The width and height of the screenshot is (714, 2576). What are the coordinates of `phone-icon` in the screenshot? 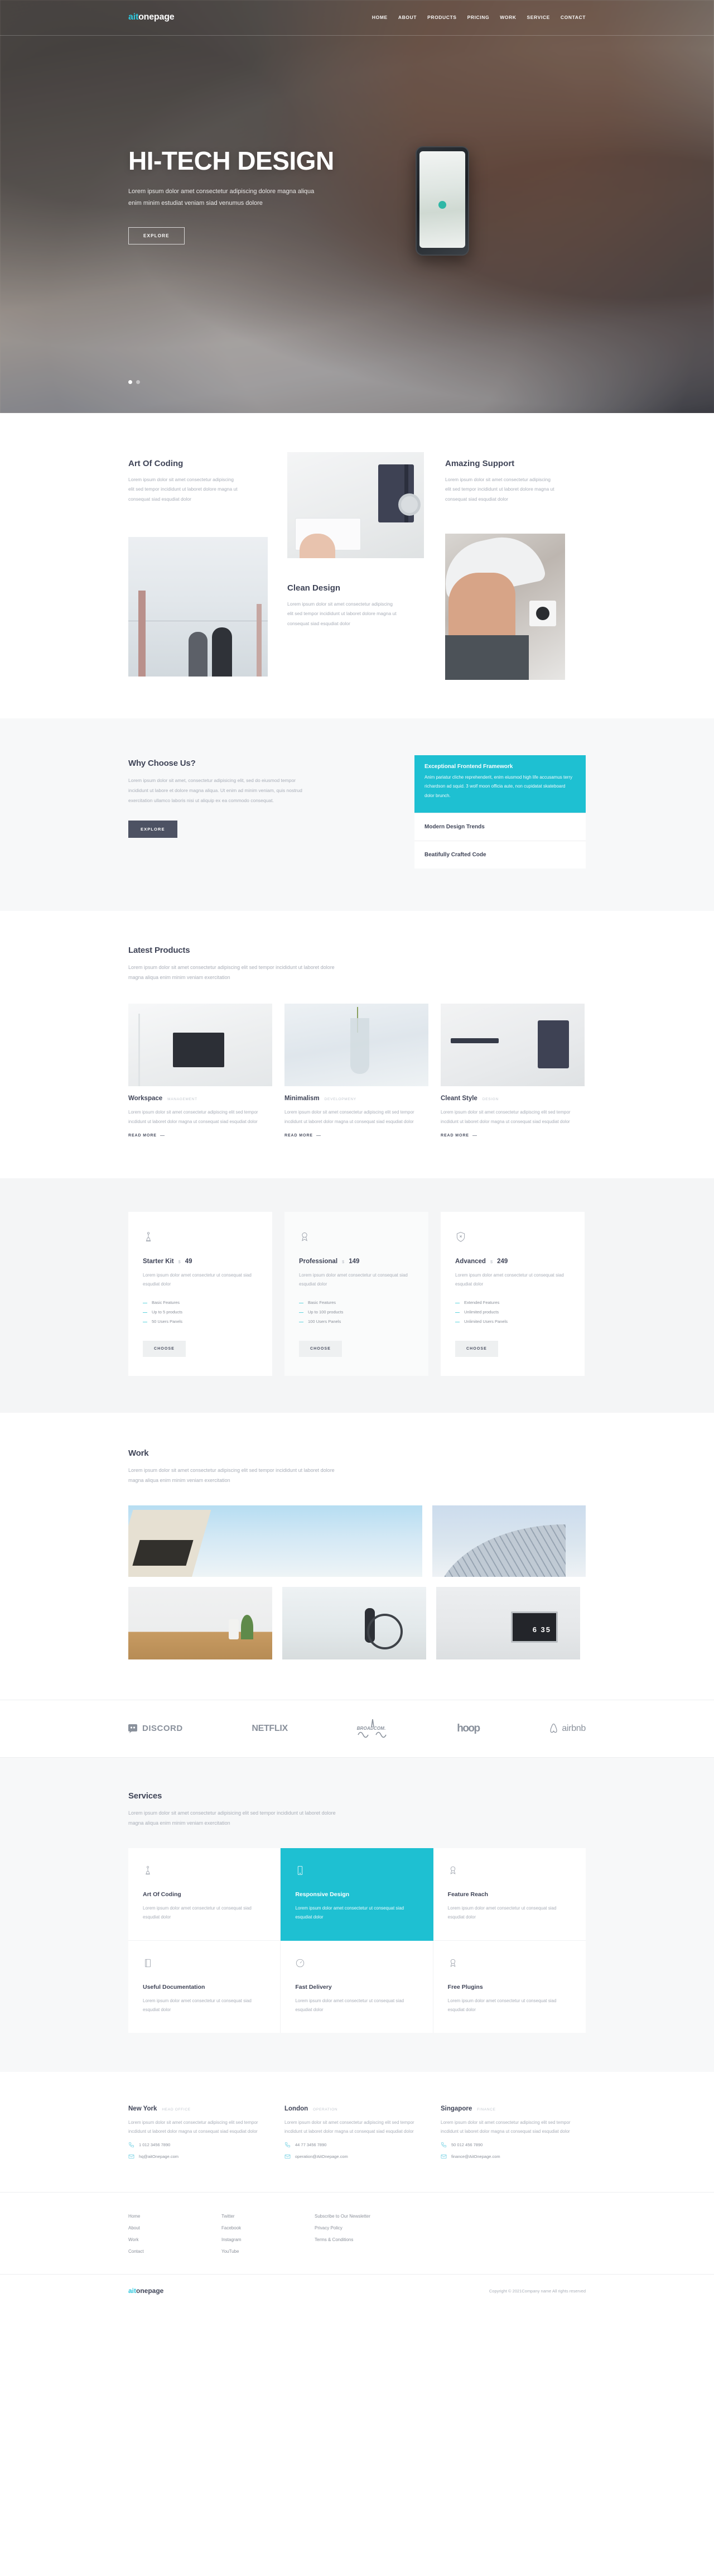 It's located at (287, 2145).